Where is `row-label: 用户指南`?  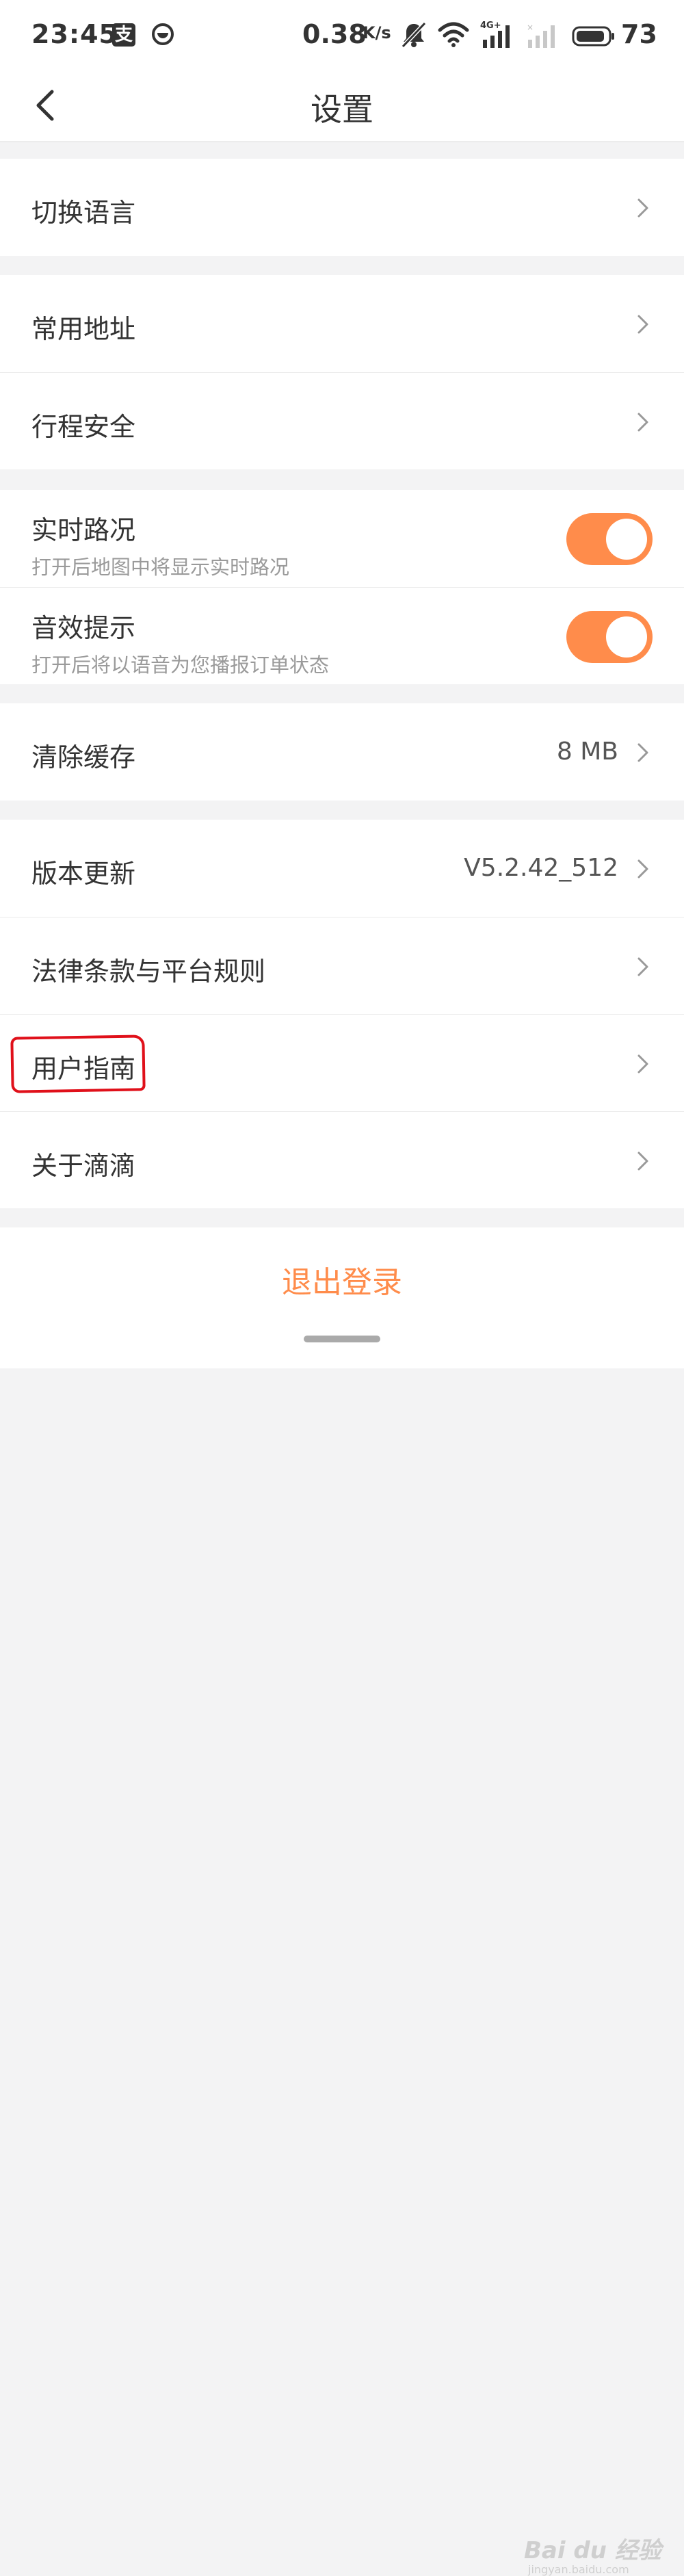
row-label: 用户指南 is located at coordinates (84, 1069).